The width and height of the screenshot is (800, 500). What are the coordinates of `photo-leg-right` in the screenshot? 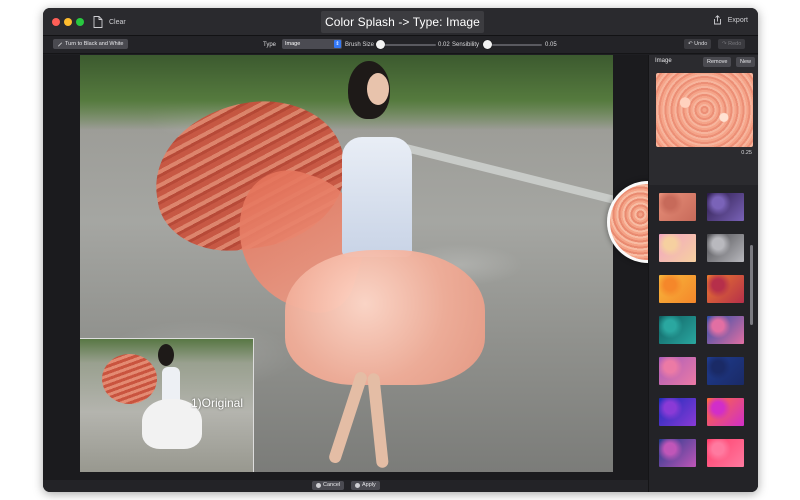 It's located at (378, 420).